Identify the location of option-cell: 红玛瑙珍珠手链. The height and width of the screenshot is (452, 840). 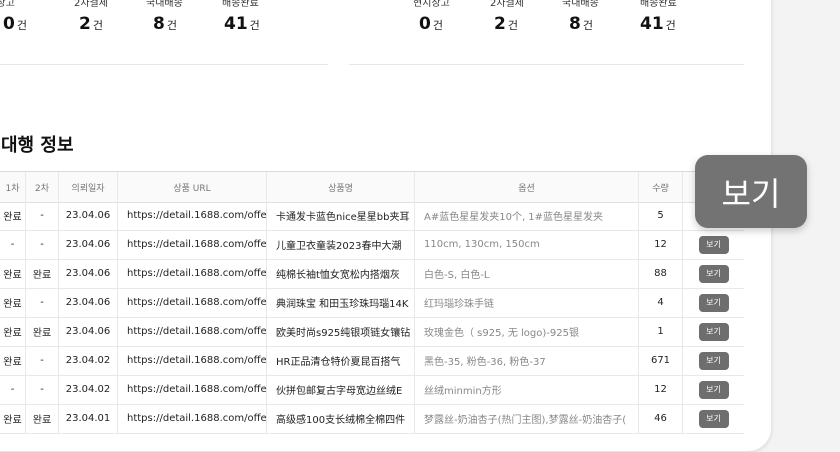
(527, 302).